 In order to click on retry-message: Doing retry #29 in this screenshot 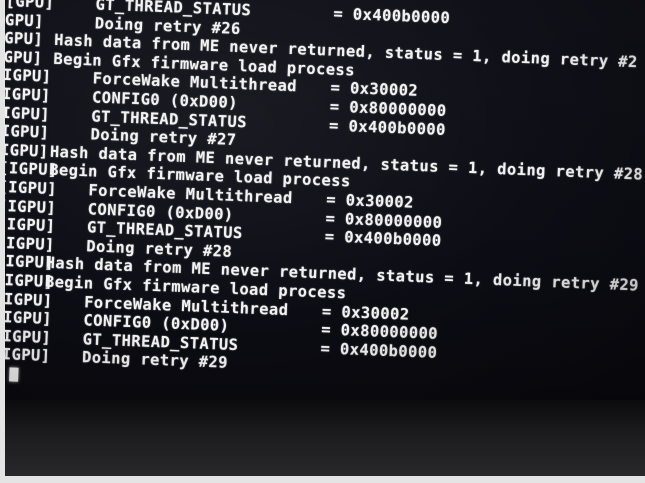, I will do `click(155, 360)`.